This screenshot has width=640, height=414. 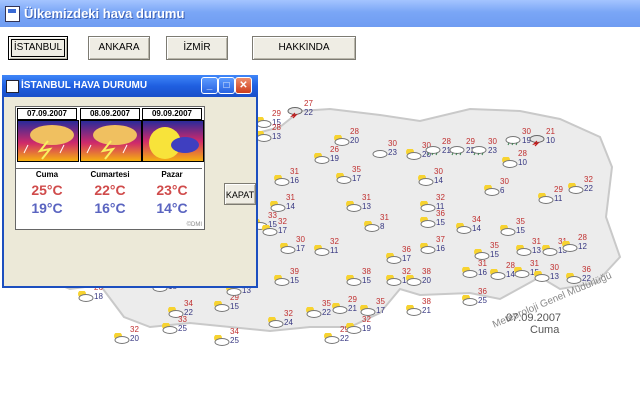 What do you see at coordinates (392, 152) in the screenshot?
I see `city-low-temp: 23` at bounding box center [392, 152].